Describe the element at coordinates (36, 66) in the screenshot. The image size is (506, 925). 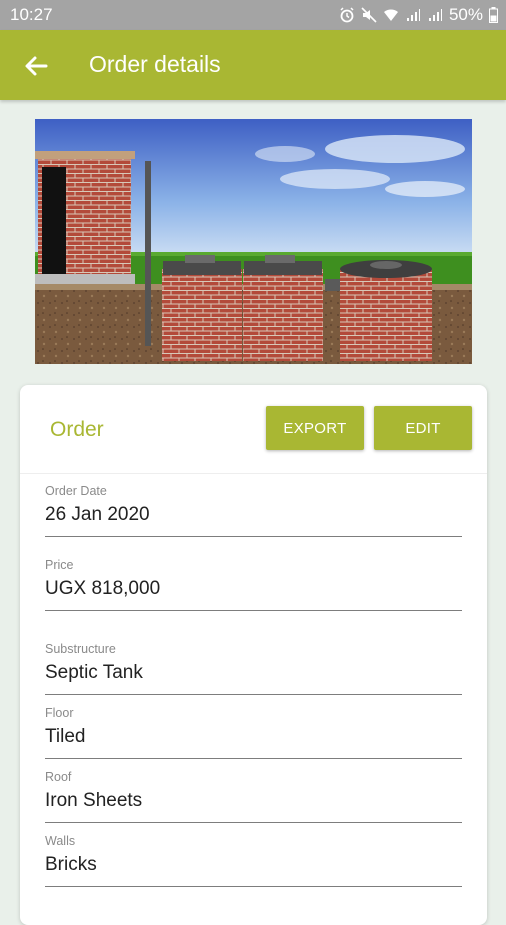
I see `back-arrow-icon` at that location.